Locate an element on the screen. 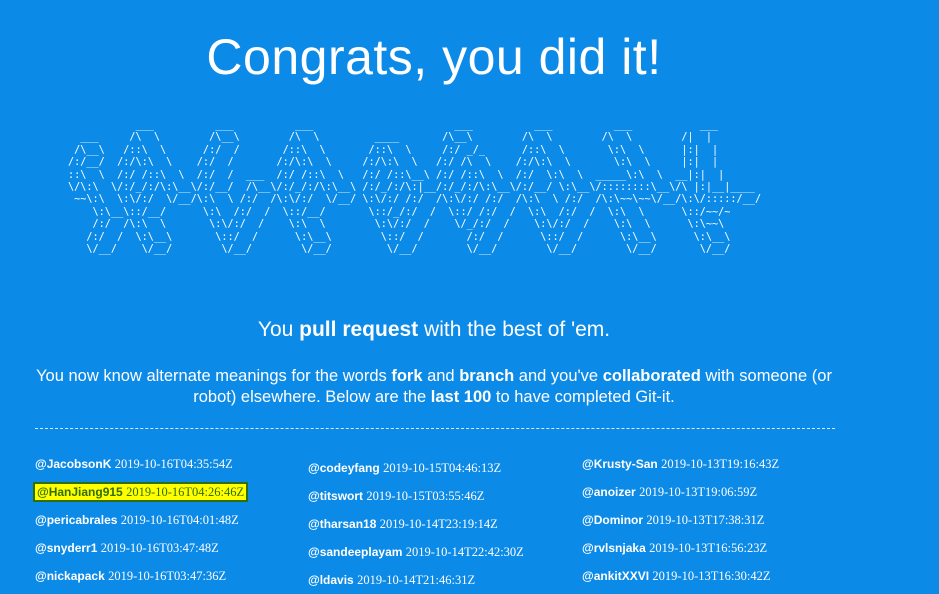 This screenshot has height=594, width=939. list-item: @HanJiang915 2019-10-16T04:26:46Z is located at coordinates (168, 492).